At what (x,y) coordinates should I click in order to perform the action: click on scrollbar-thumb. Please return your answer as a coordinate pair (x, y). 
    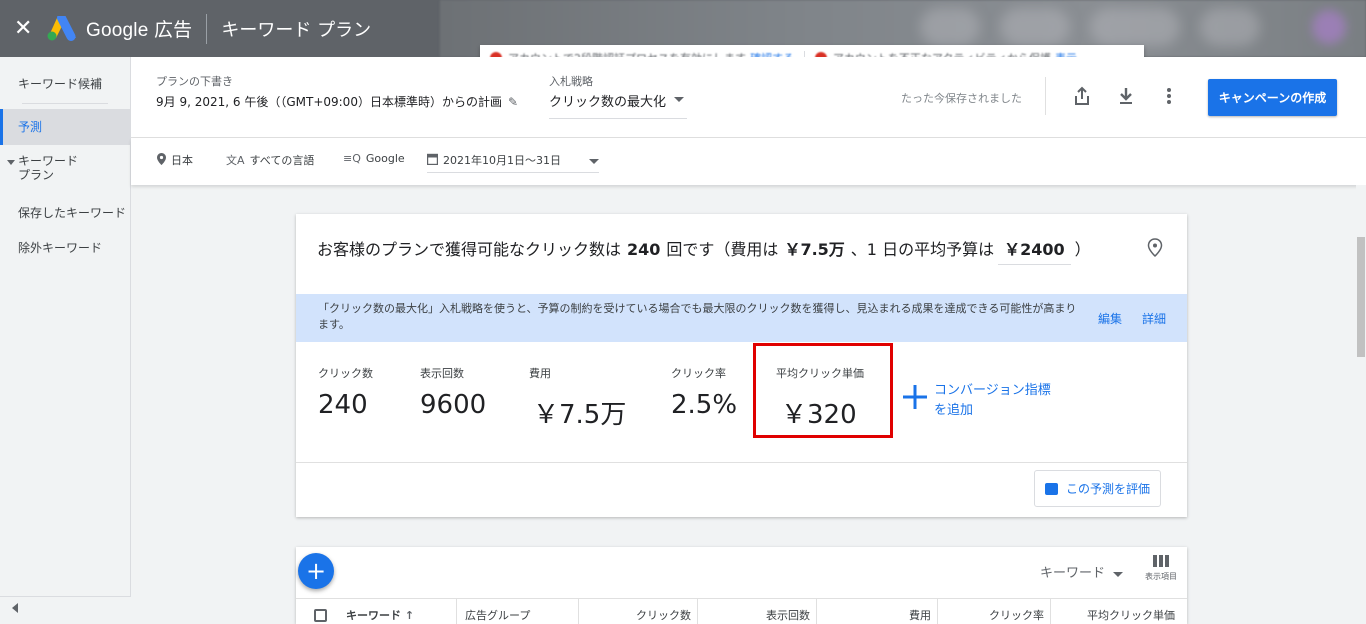
    Looking at the image, I should click on (1361, 297).